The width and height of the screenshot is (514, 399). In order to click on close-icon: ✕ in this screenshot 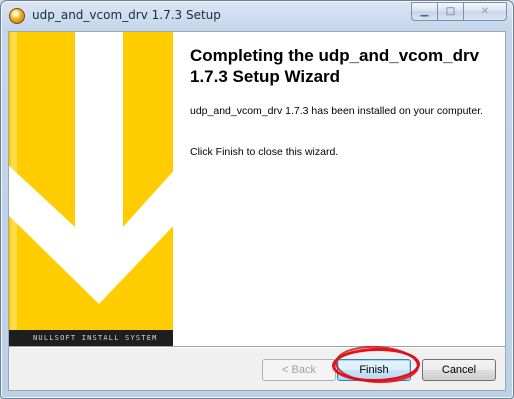, I will do `click(485, 11)`.